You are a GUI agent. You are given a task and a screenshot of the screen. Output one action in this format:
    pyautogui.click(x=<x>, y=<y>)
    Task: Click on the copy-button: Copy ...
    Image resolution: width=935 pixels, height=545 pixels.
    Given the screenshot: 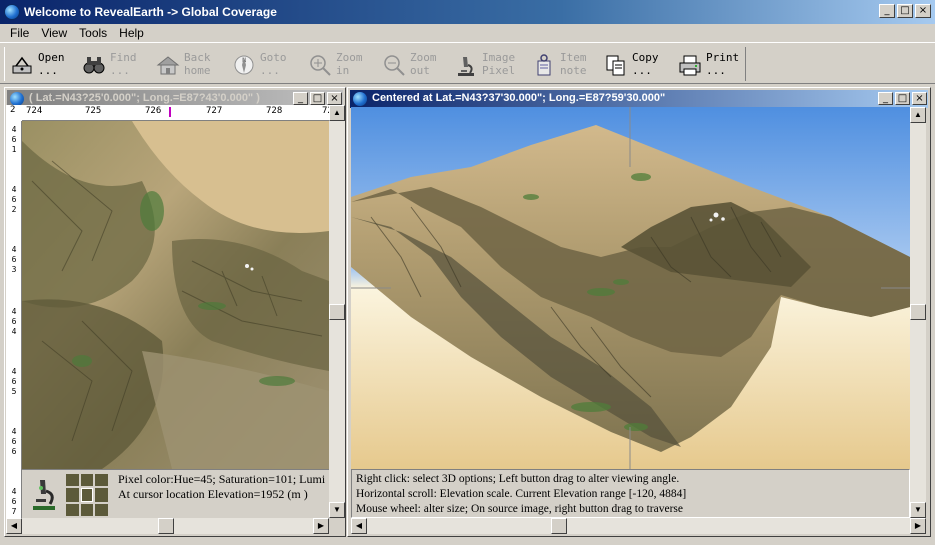 What is the action you would take?
    pyautogui.click(x=636, y=64)
    